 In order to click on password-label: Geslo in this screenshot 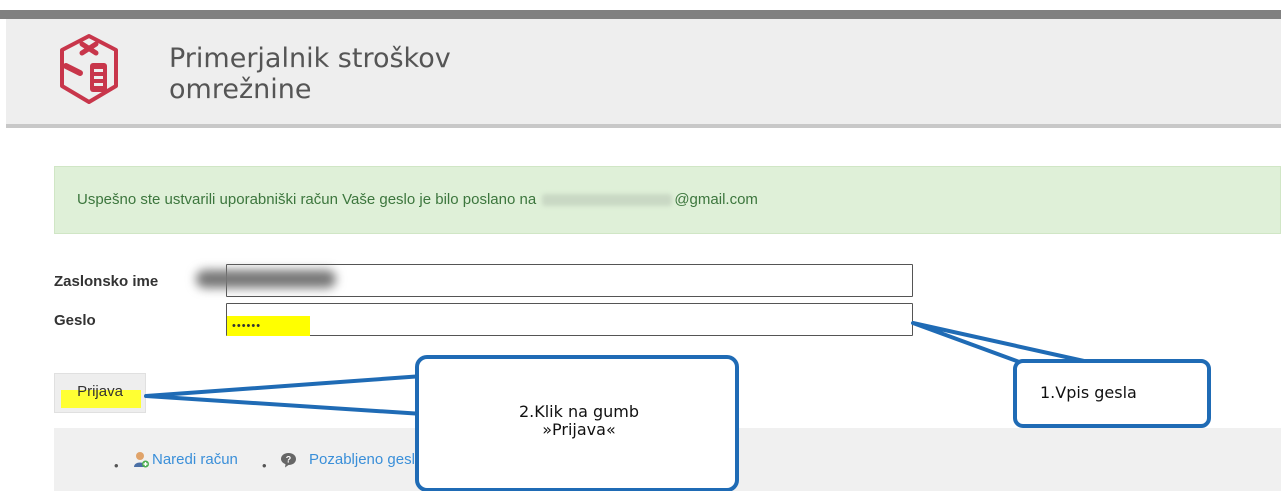, I will do `click(75, 320)`.